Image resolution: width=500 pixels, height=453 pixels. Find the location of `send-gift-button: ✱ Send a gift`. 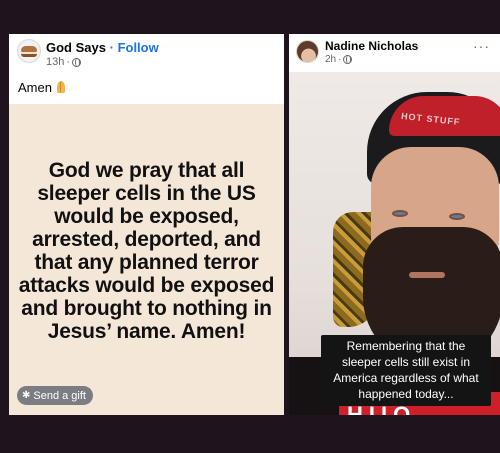

send-gift-button: ✱ Send a gift is located at coordinates (55, 395).